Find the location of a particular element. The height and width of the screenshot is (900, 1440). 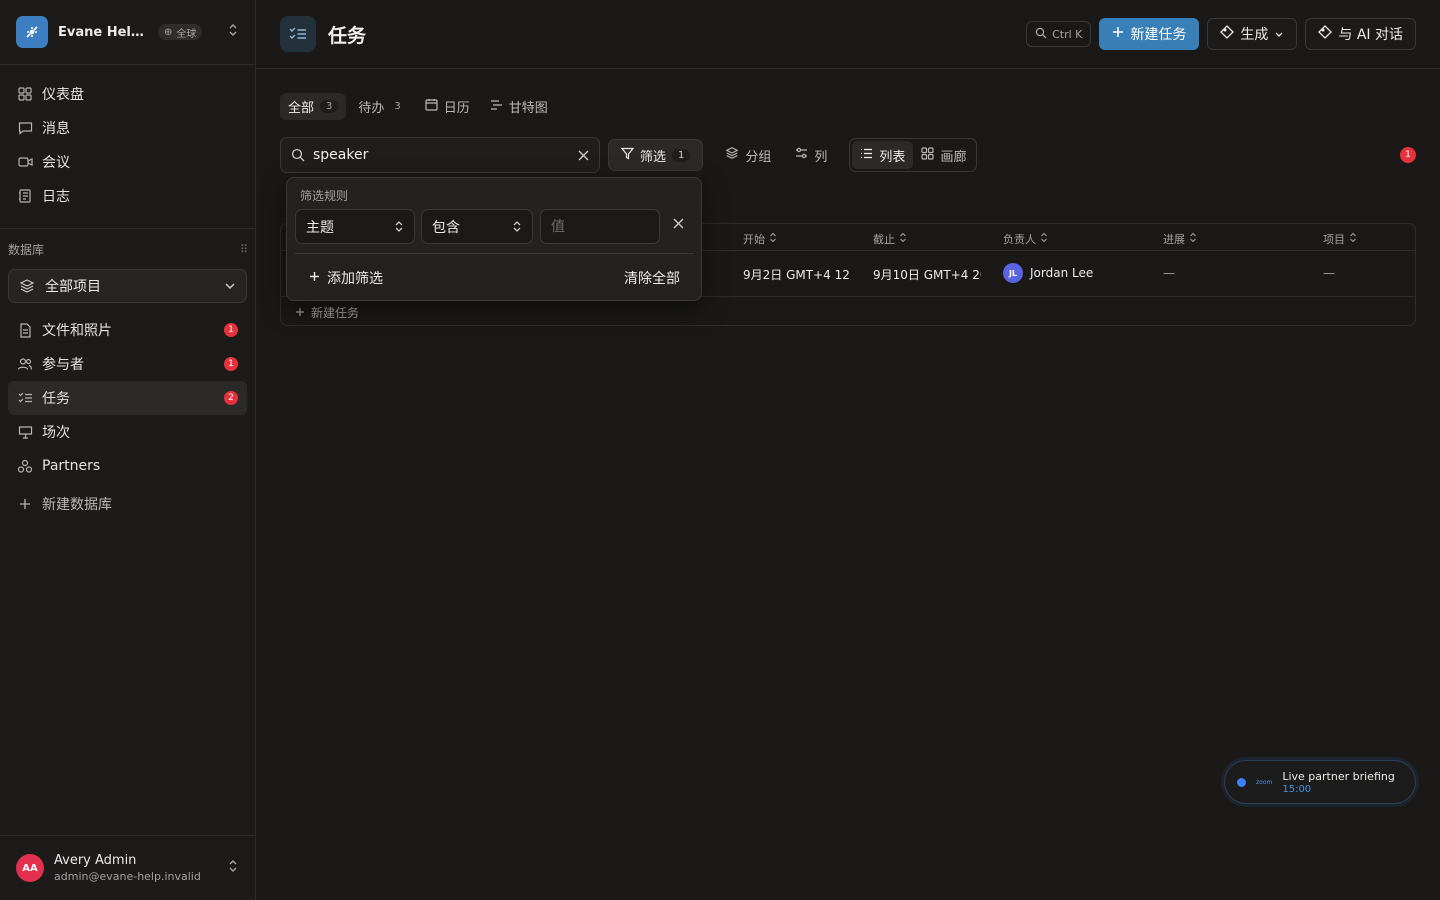

generate-label: 生成 is located at coordinates (1254, 35).